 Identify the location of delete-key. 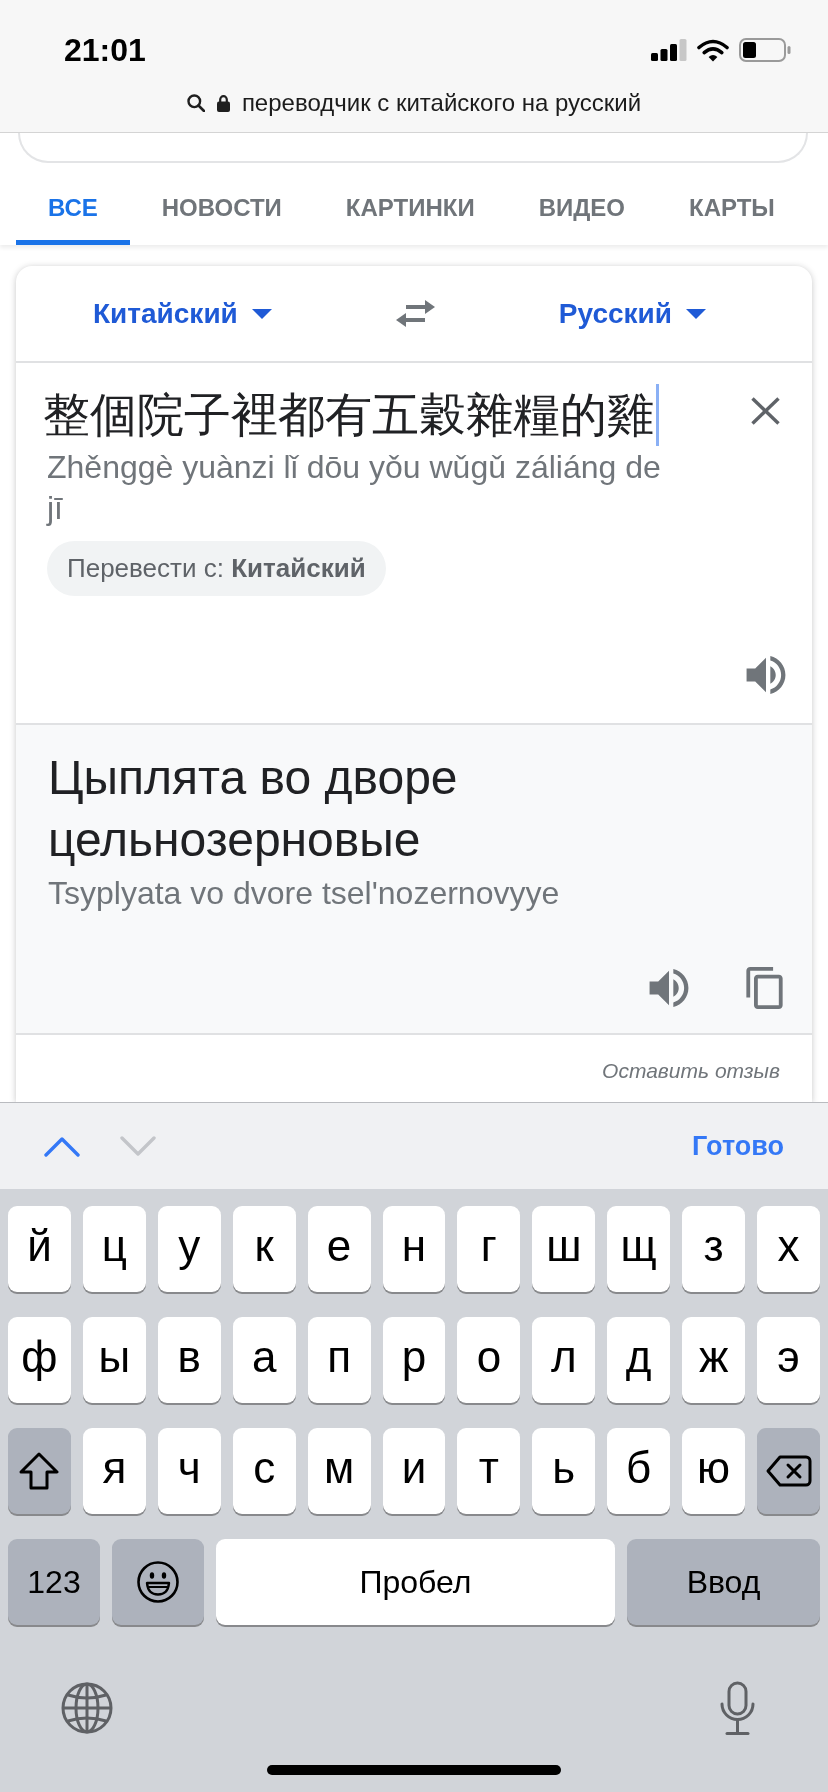
(788, 1471).